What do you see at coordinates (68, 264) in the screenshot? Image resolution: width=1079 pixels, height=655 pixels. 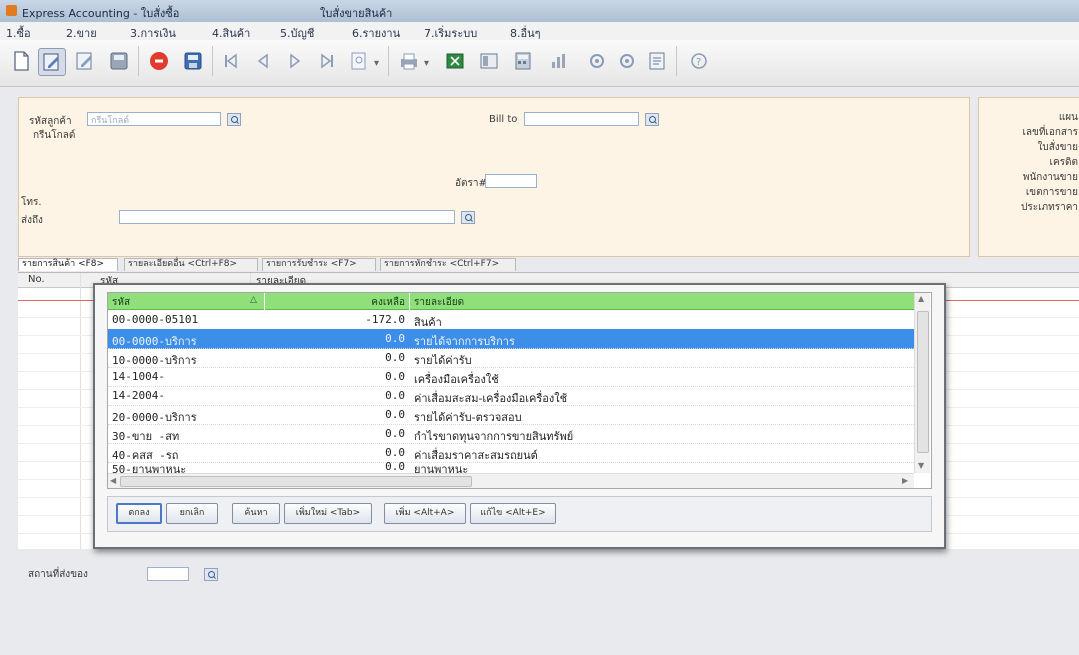 I see `tab-items: รายการสินค้า <F8>` at bounding box center [68, 264].